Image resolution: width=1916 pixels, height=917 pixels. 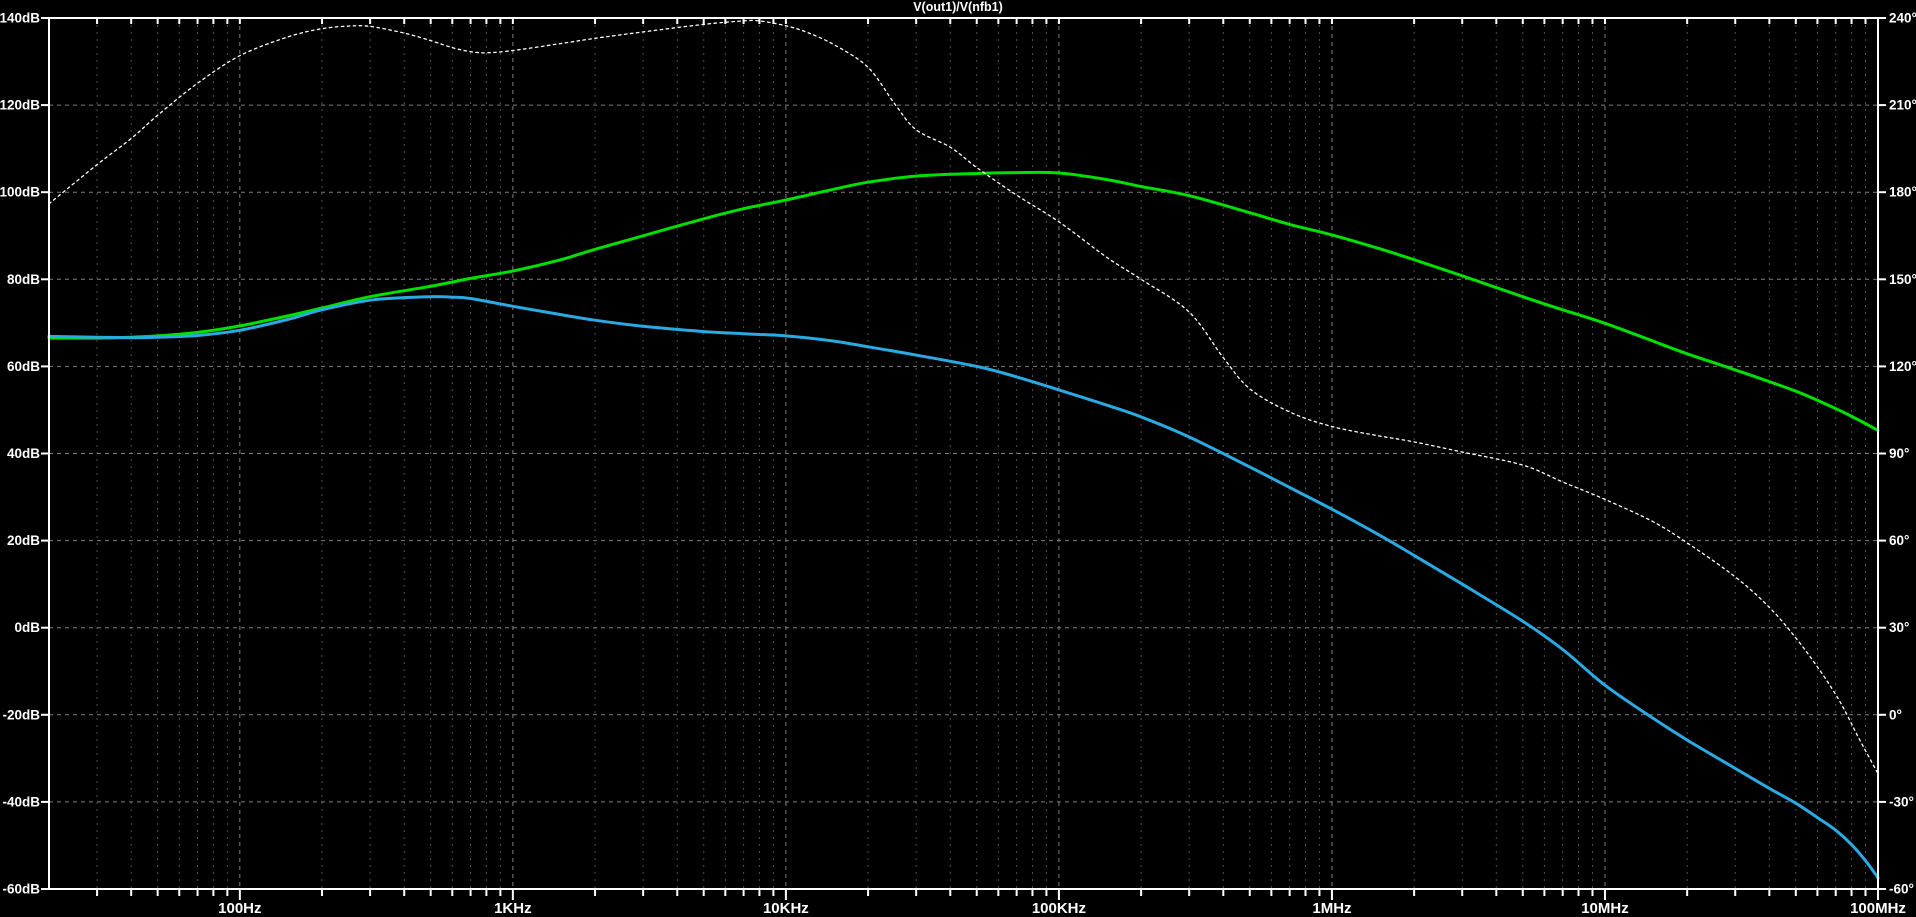 What do you see at coordinates (1899, 540) in the screenshot?
I see `y-right-tick-label: 60°` at bounding box center [1899, 540].